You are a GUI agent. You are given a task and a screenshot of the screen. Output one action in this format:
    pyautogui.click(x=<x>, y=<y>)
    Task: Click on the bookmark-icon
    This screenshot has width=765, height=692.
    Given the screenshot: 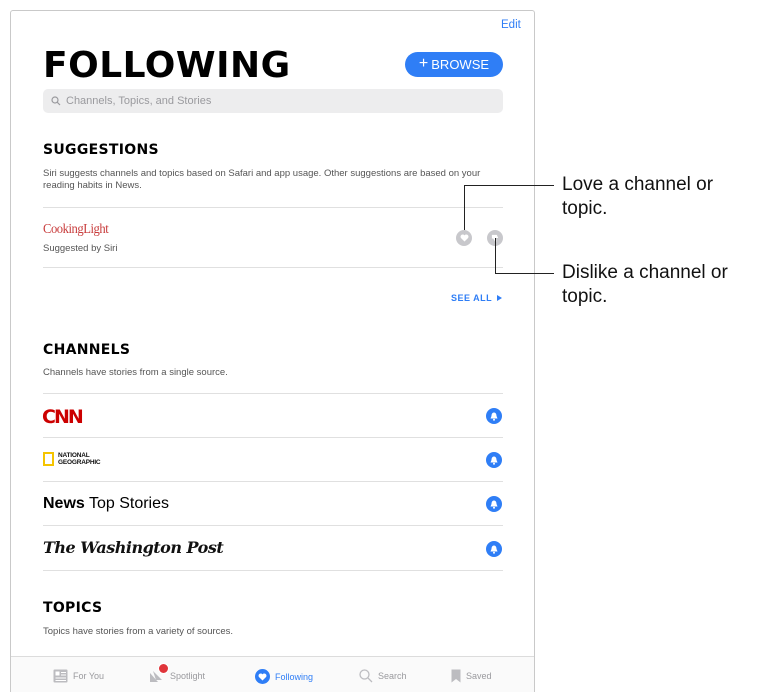 What is the action you would take?
    pyautogui.click(x=456, y=676)
    